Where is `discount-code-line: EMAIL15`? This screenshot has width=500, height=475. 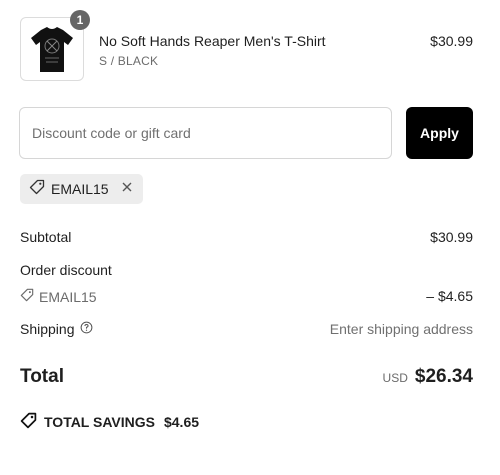
discount-code-line: EMAIL15 is located at coordinates (58, 296).